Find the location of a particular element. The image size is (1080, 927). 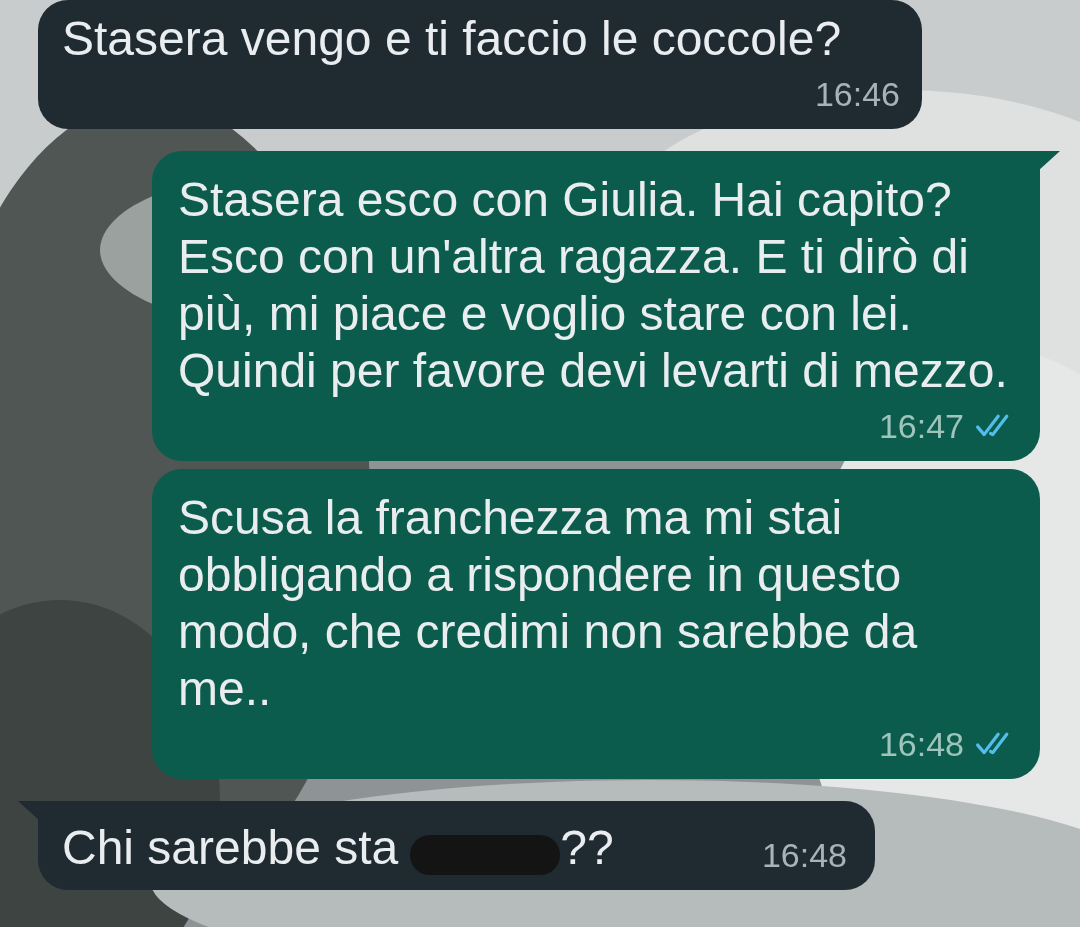

message-text: ?? is located at coordinates (587, 848).